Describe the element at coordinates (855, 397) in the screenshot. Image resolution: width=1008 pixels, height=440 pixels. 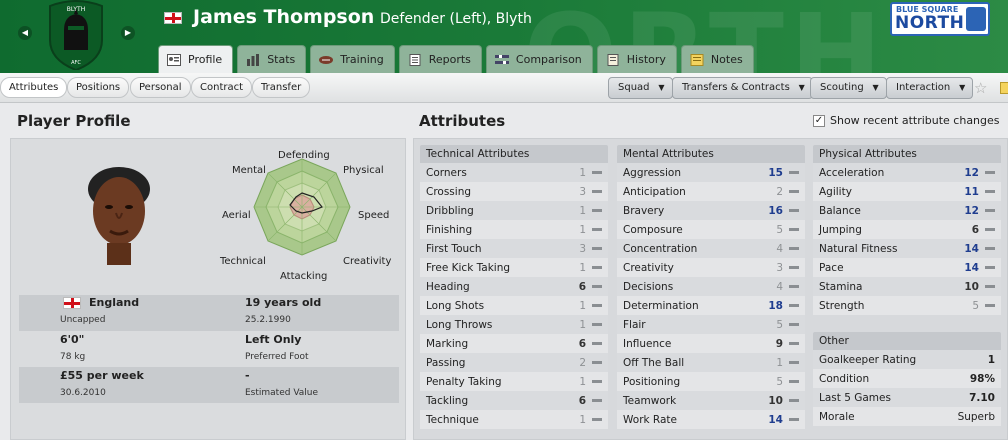
I see `other-info-label: Last 5 Games` at that location.